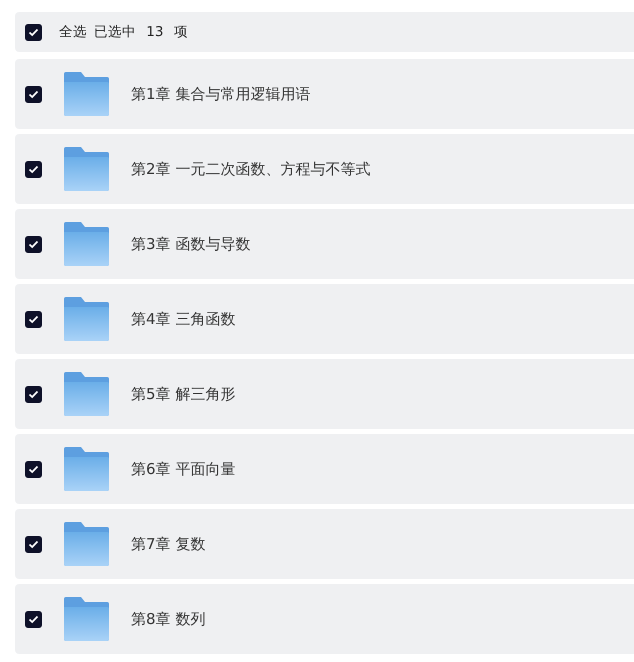 Image resolution: width=634 pixels, height=662 pixels. What do you see at coordinates (220, 94) in the screenshot?
I see `folder-name: 第1章 集合与常用逻辑用语` at bounding box center [220, 94].